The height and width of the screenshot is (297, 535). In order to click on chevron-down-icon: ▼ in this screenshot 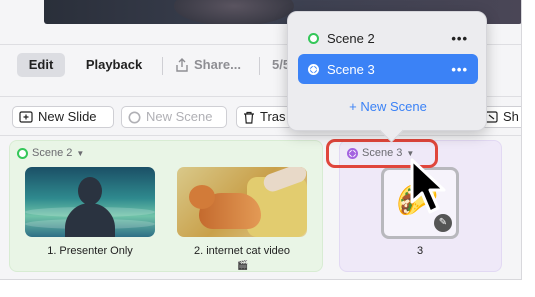, I will do `click(80, 153)`.